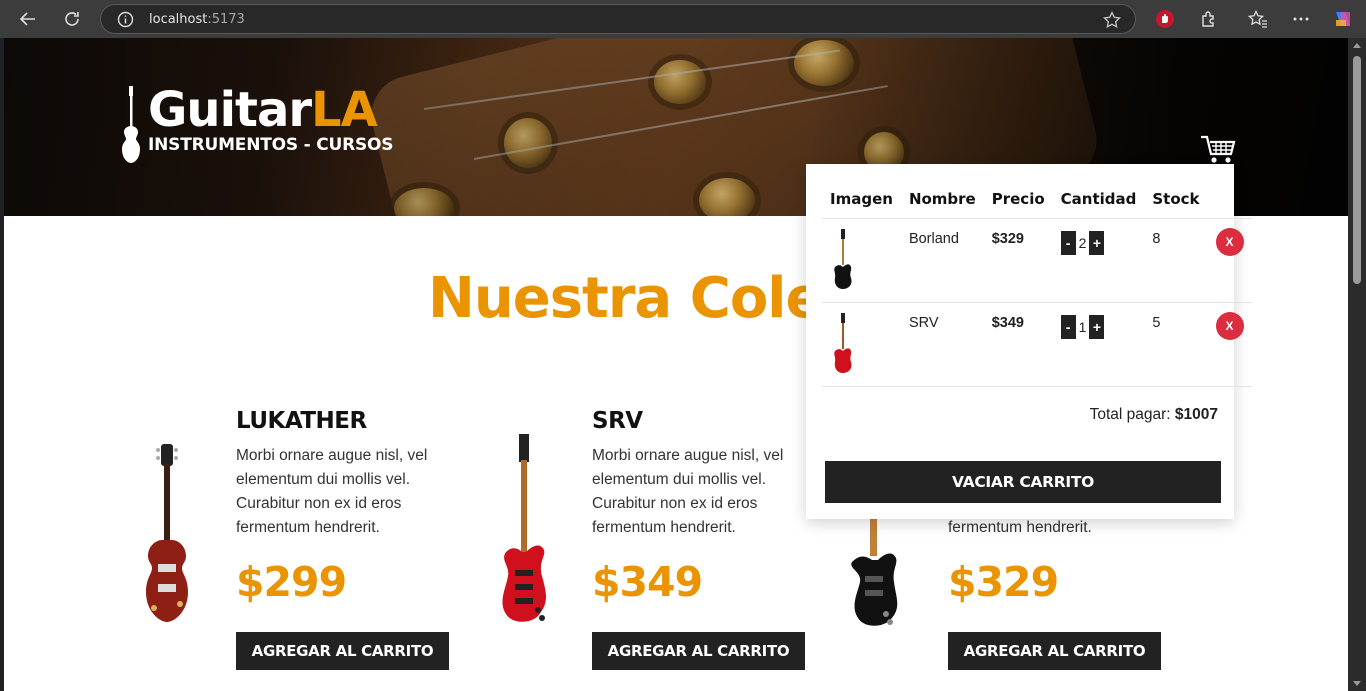  Describe the element at coordinates (263, 110) in the screenshot. I see `brand-name: GuitarLA` at that location.